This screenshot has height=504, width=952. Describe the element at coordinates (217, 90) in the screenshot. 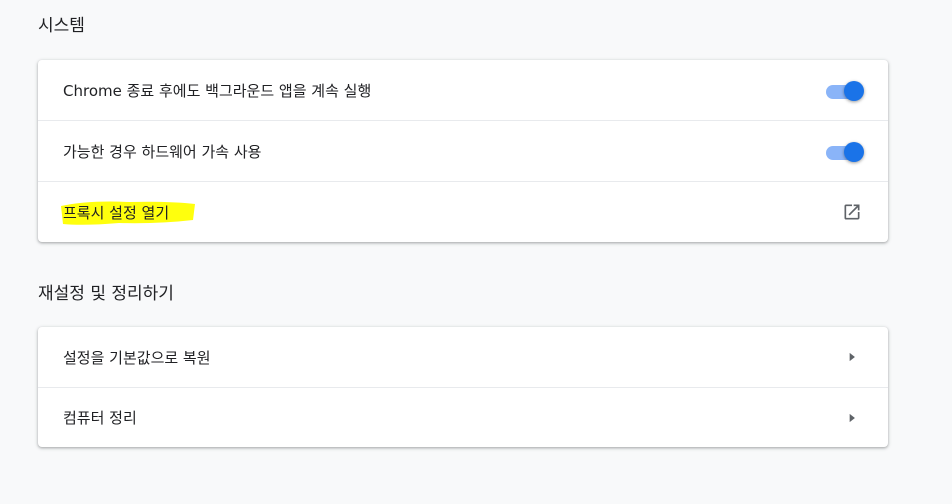

I see `background-apps-label: Chrome 종료 후에도 백그라운드 앱을 계속 실행` at that location.